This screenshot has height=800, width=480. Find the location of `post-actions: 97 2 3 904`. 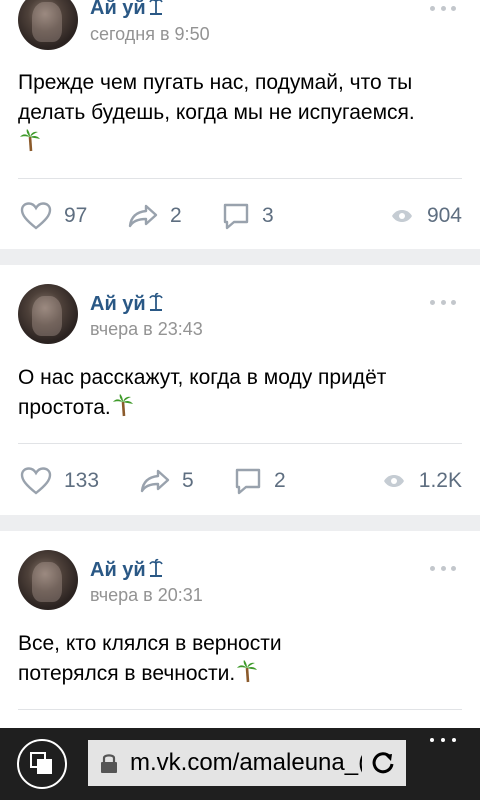

post-actions: 97 2 3 904 is located at coordinates (240, 216).